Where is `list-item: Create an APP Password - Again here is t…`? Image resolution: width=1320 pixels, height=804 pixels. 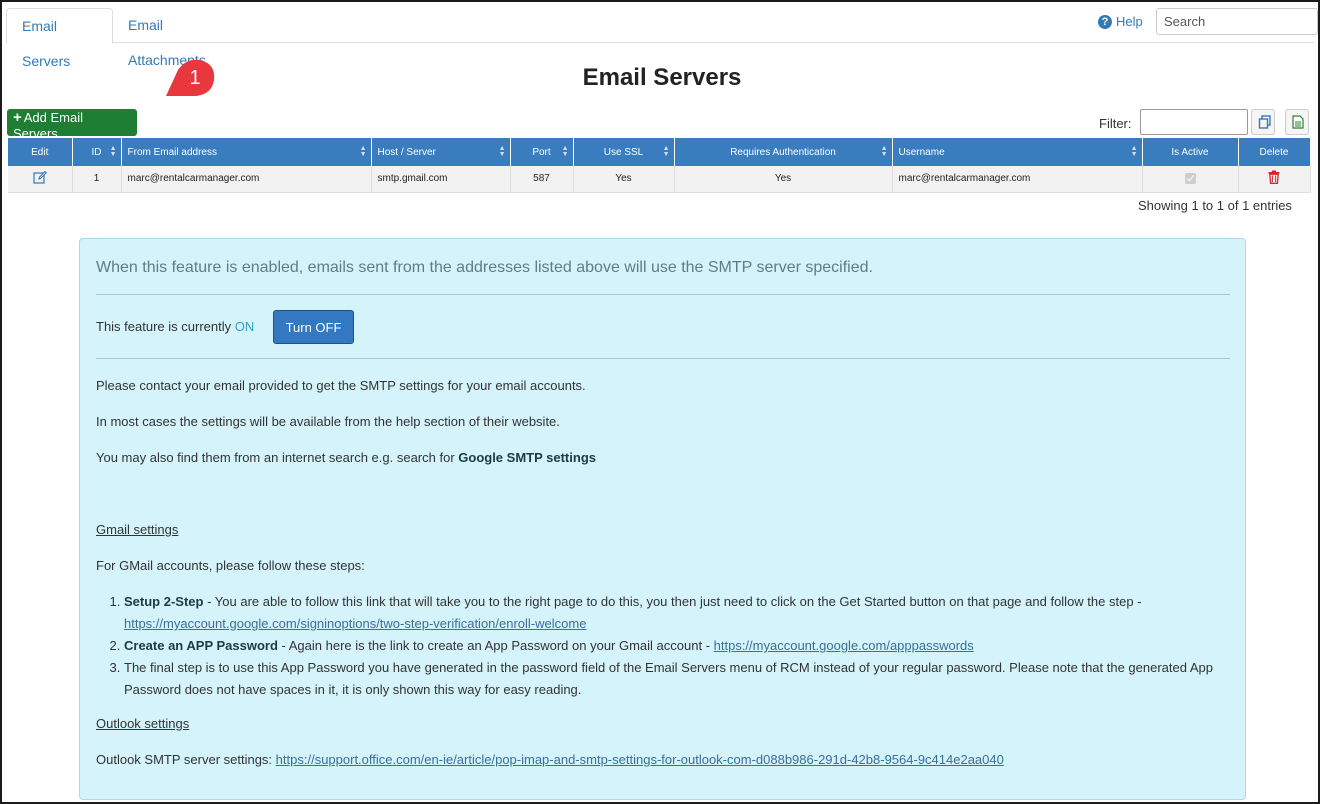
list-item: Create an APP Password - Again here is t… is located at coordinates (677, 646).